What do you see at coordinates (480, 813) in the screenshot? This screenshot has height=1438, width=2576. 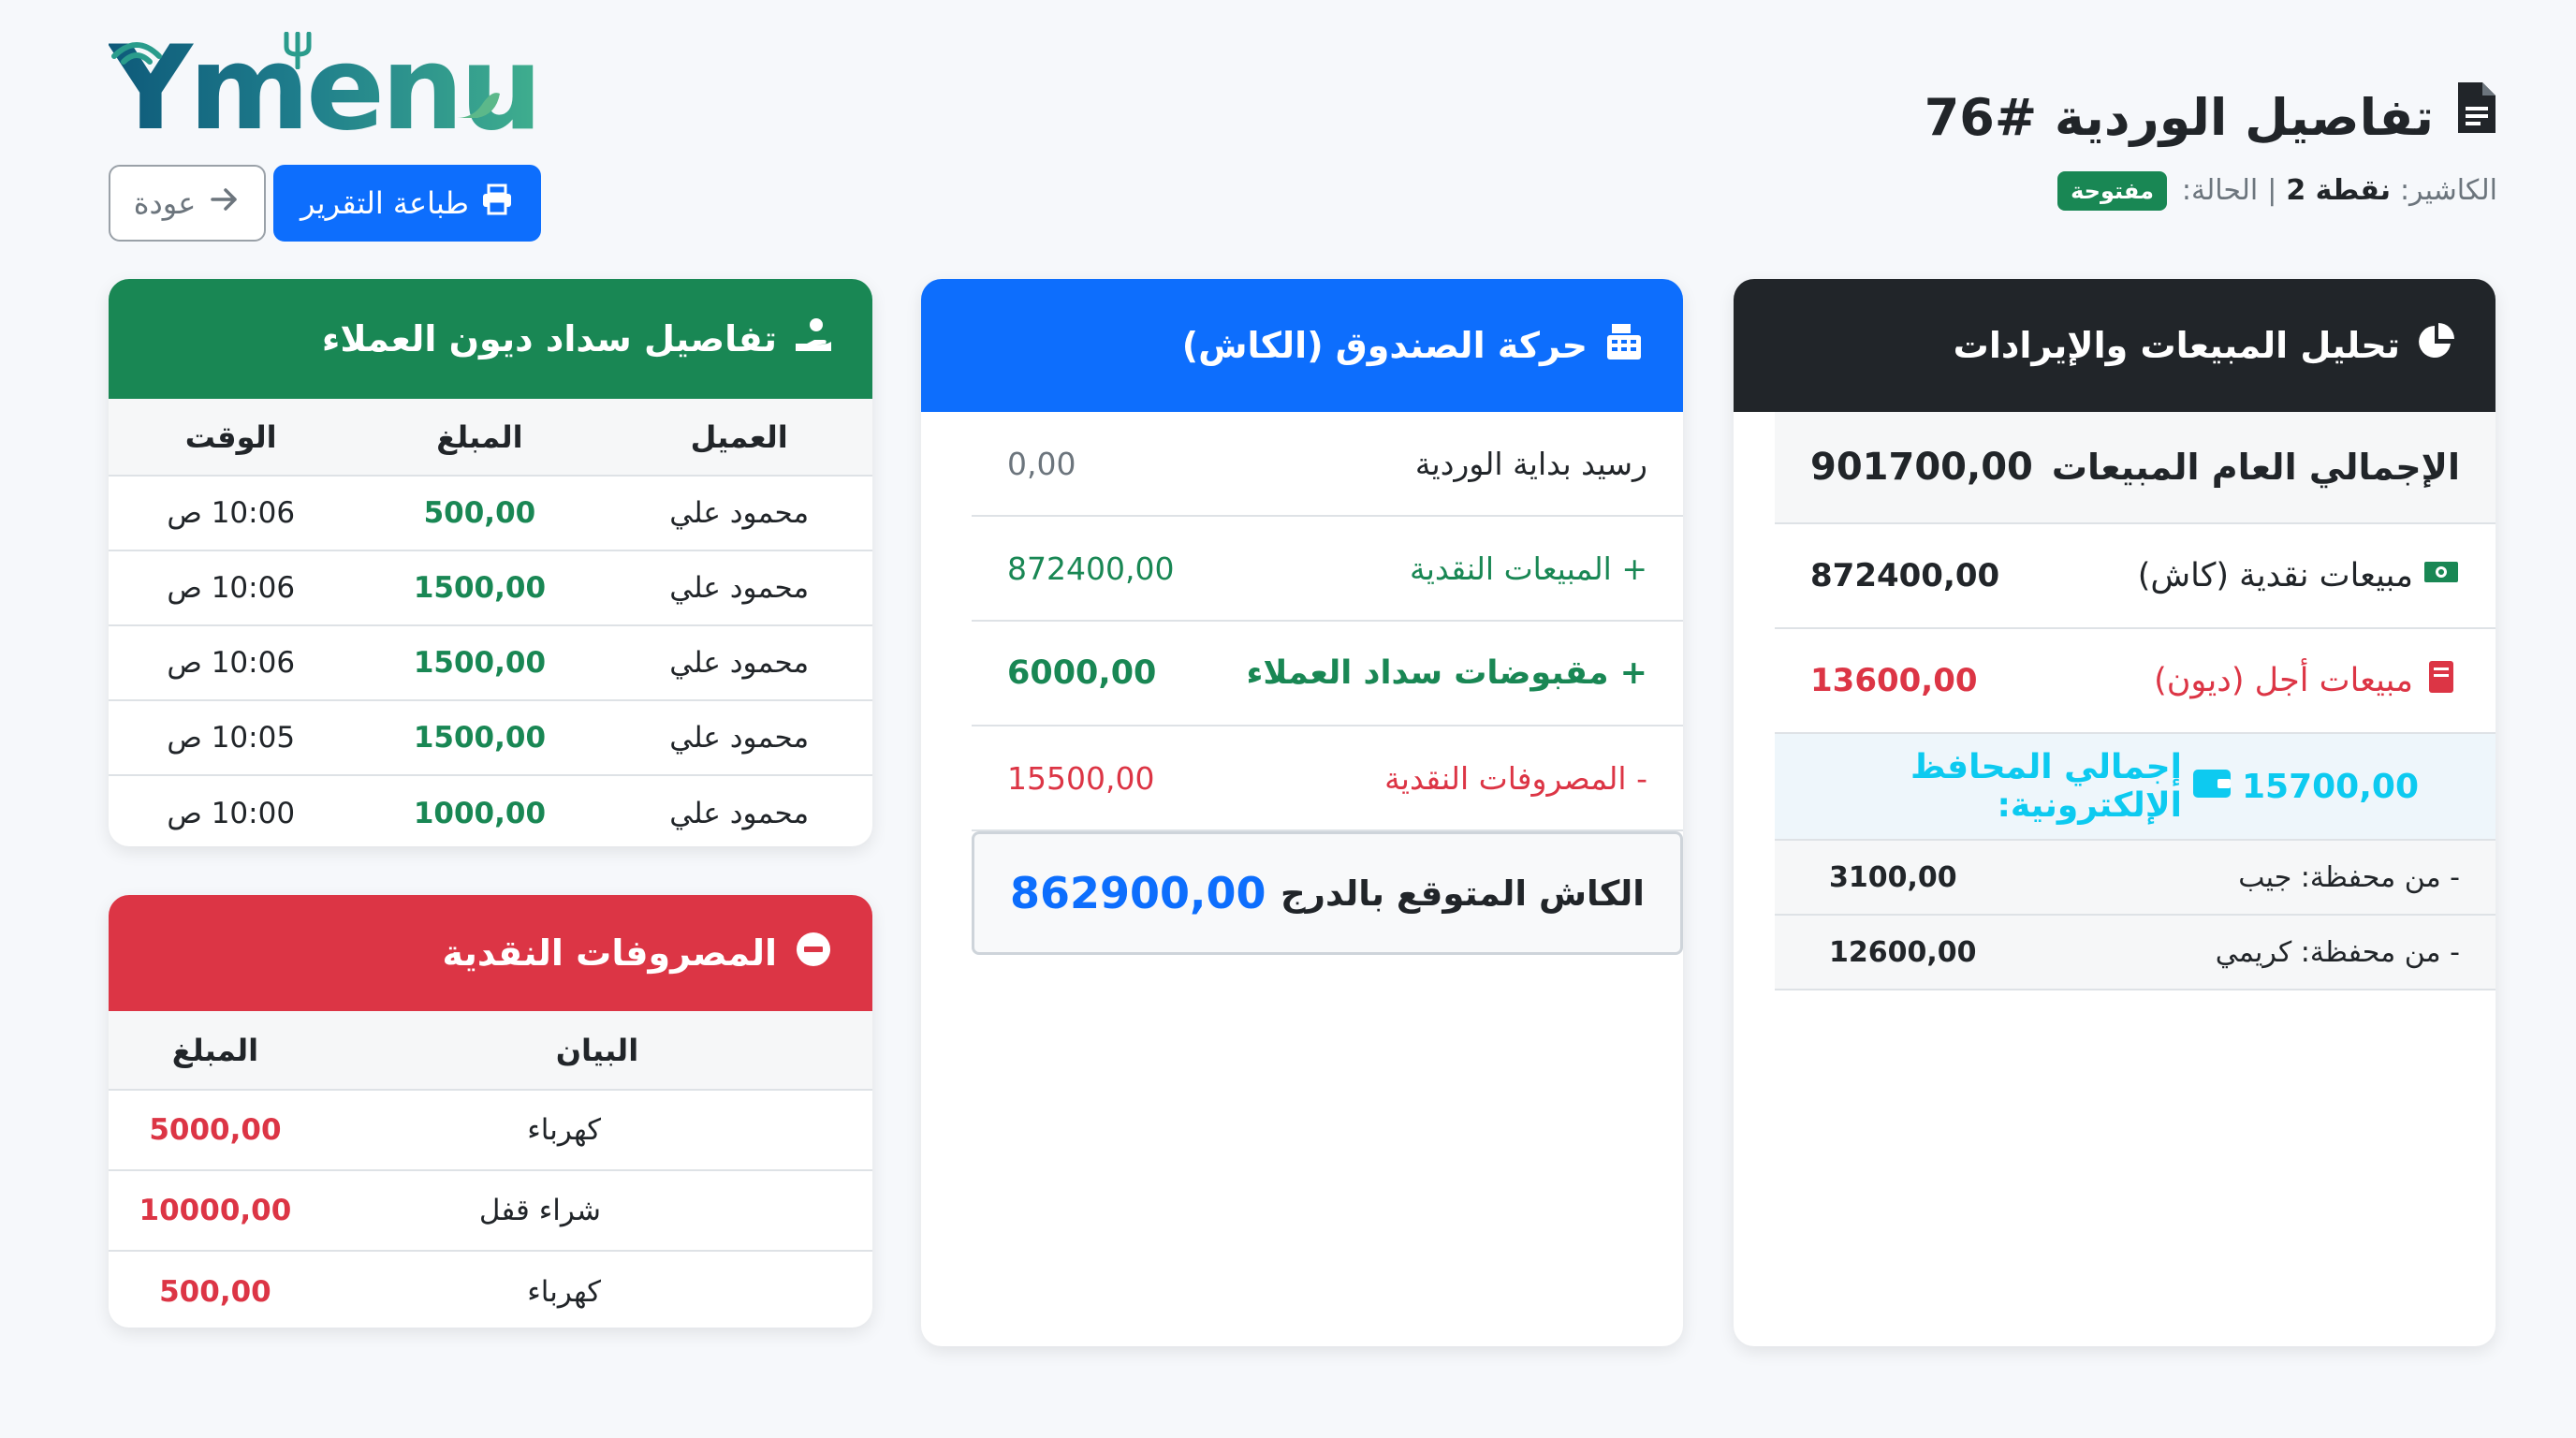 I see `amount-cell: 1000,00` at bounding box center [480, 813].